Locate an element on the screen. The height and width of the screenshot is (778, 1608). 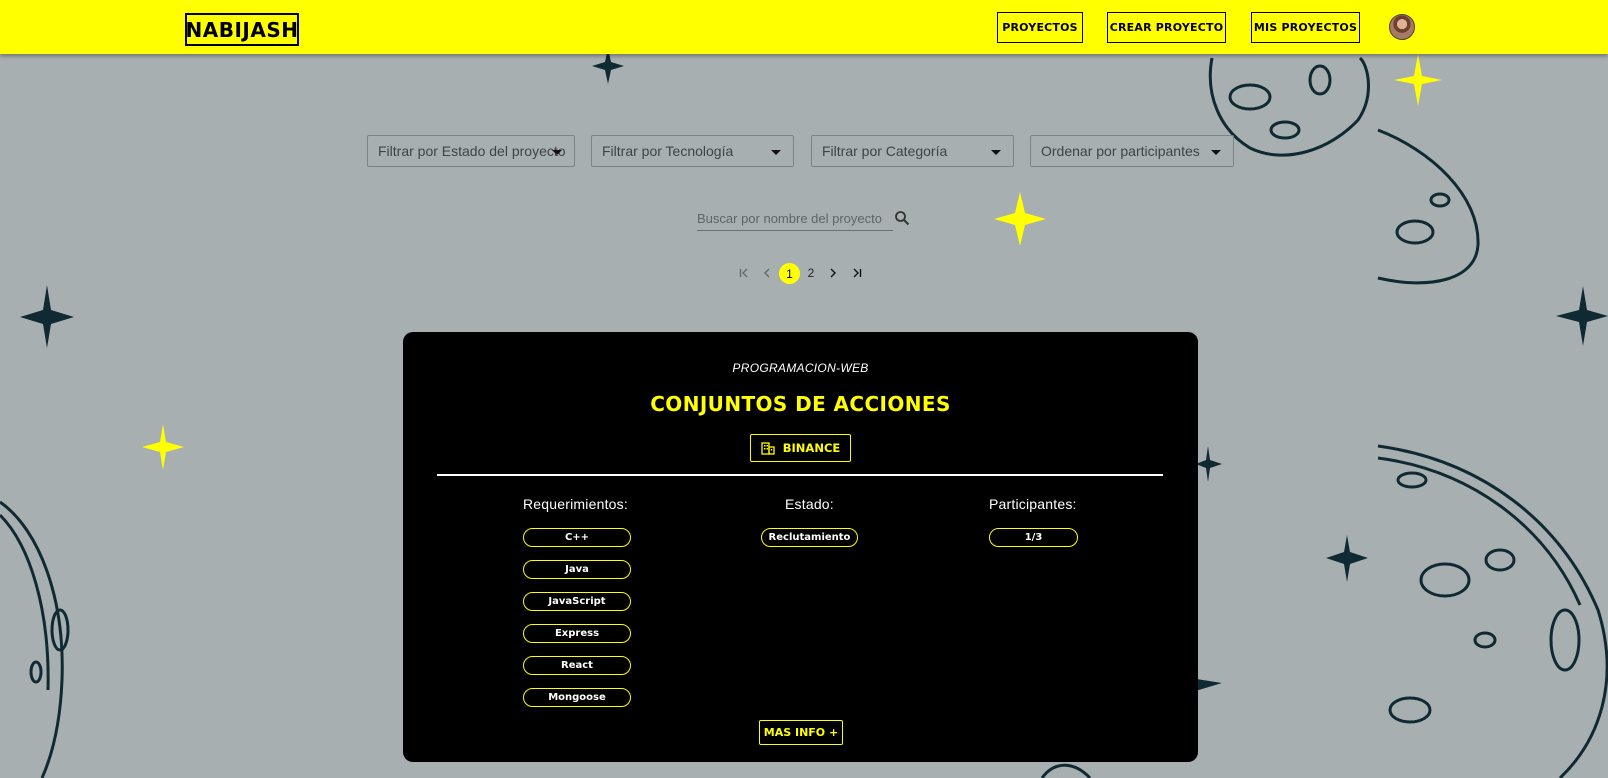
requirement-tag: Java is located at coordinates (577, 569).